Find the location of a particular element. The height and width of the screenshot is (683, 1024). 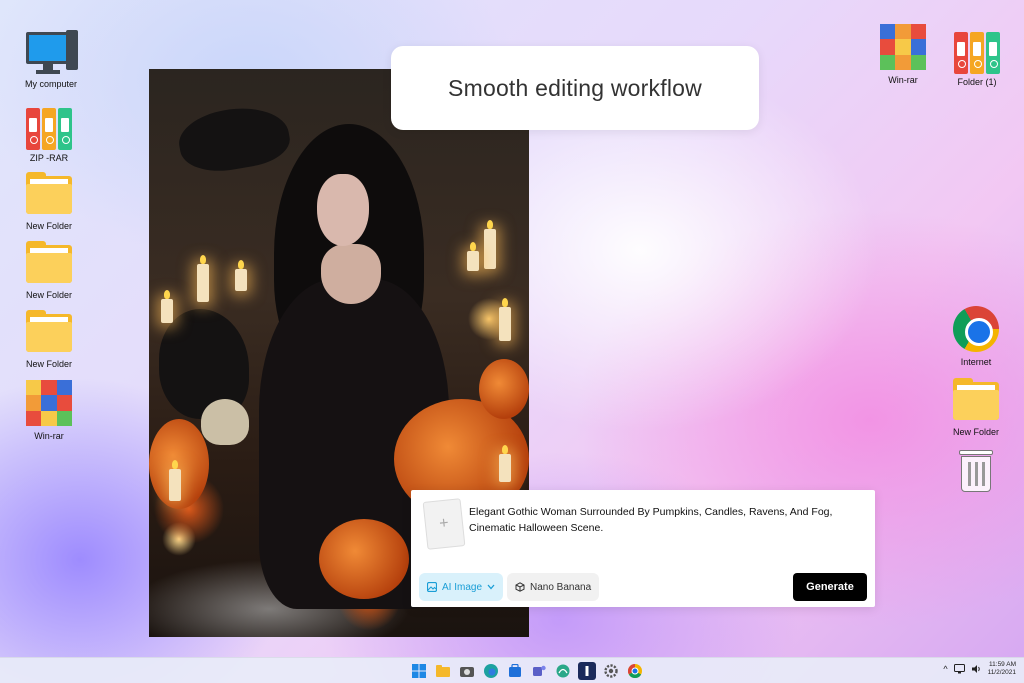

desktop-icon-new-folder-right: New Folder is located at coordinates (976, 406).